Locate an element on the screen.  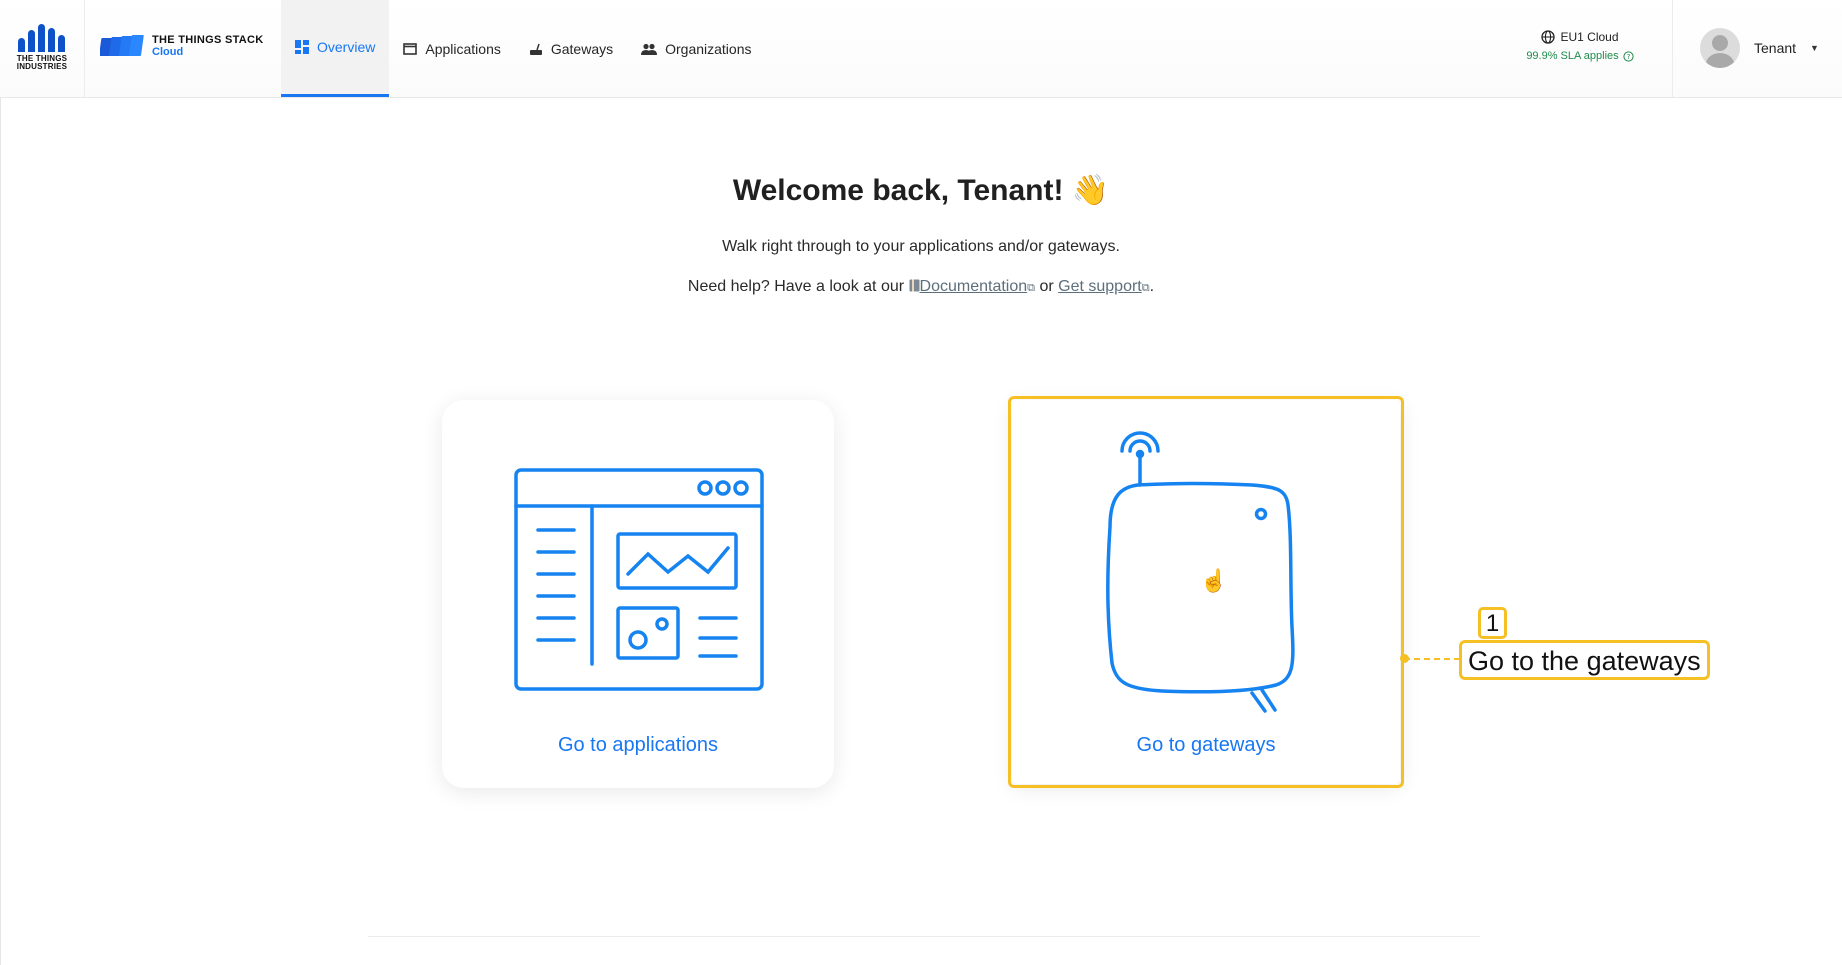
applications-card: Go to applications is located at coordinates (638, 594).